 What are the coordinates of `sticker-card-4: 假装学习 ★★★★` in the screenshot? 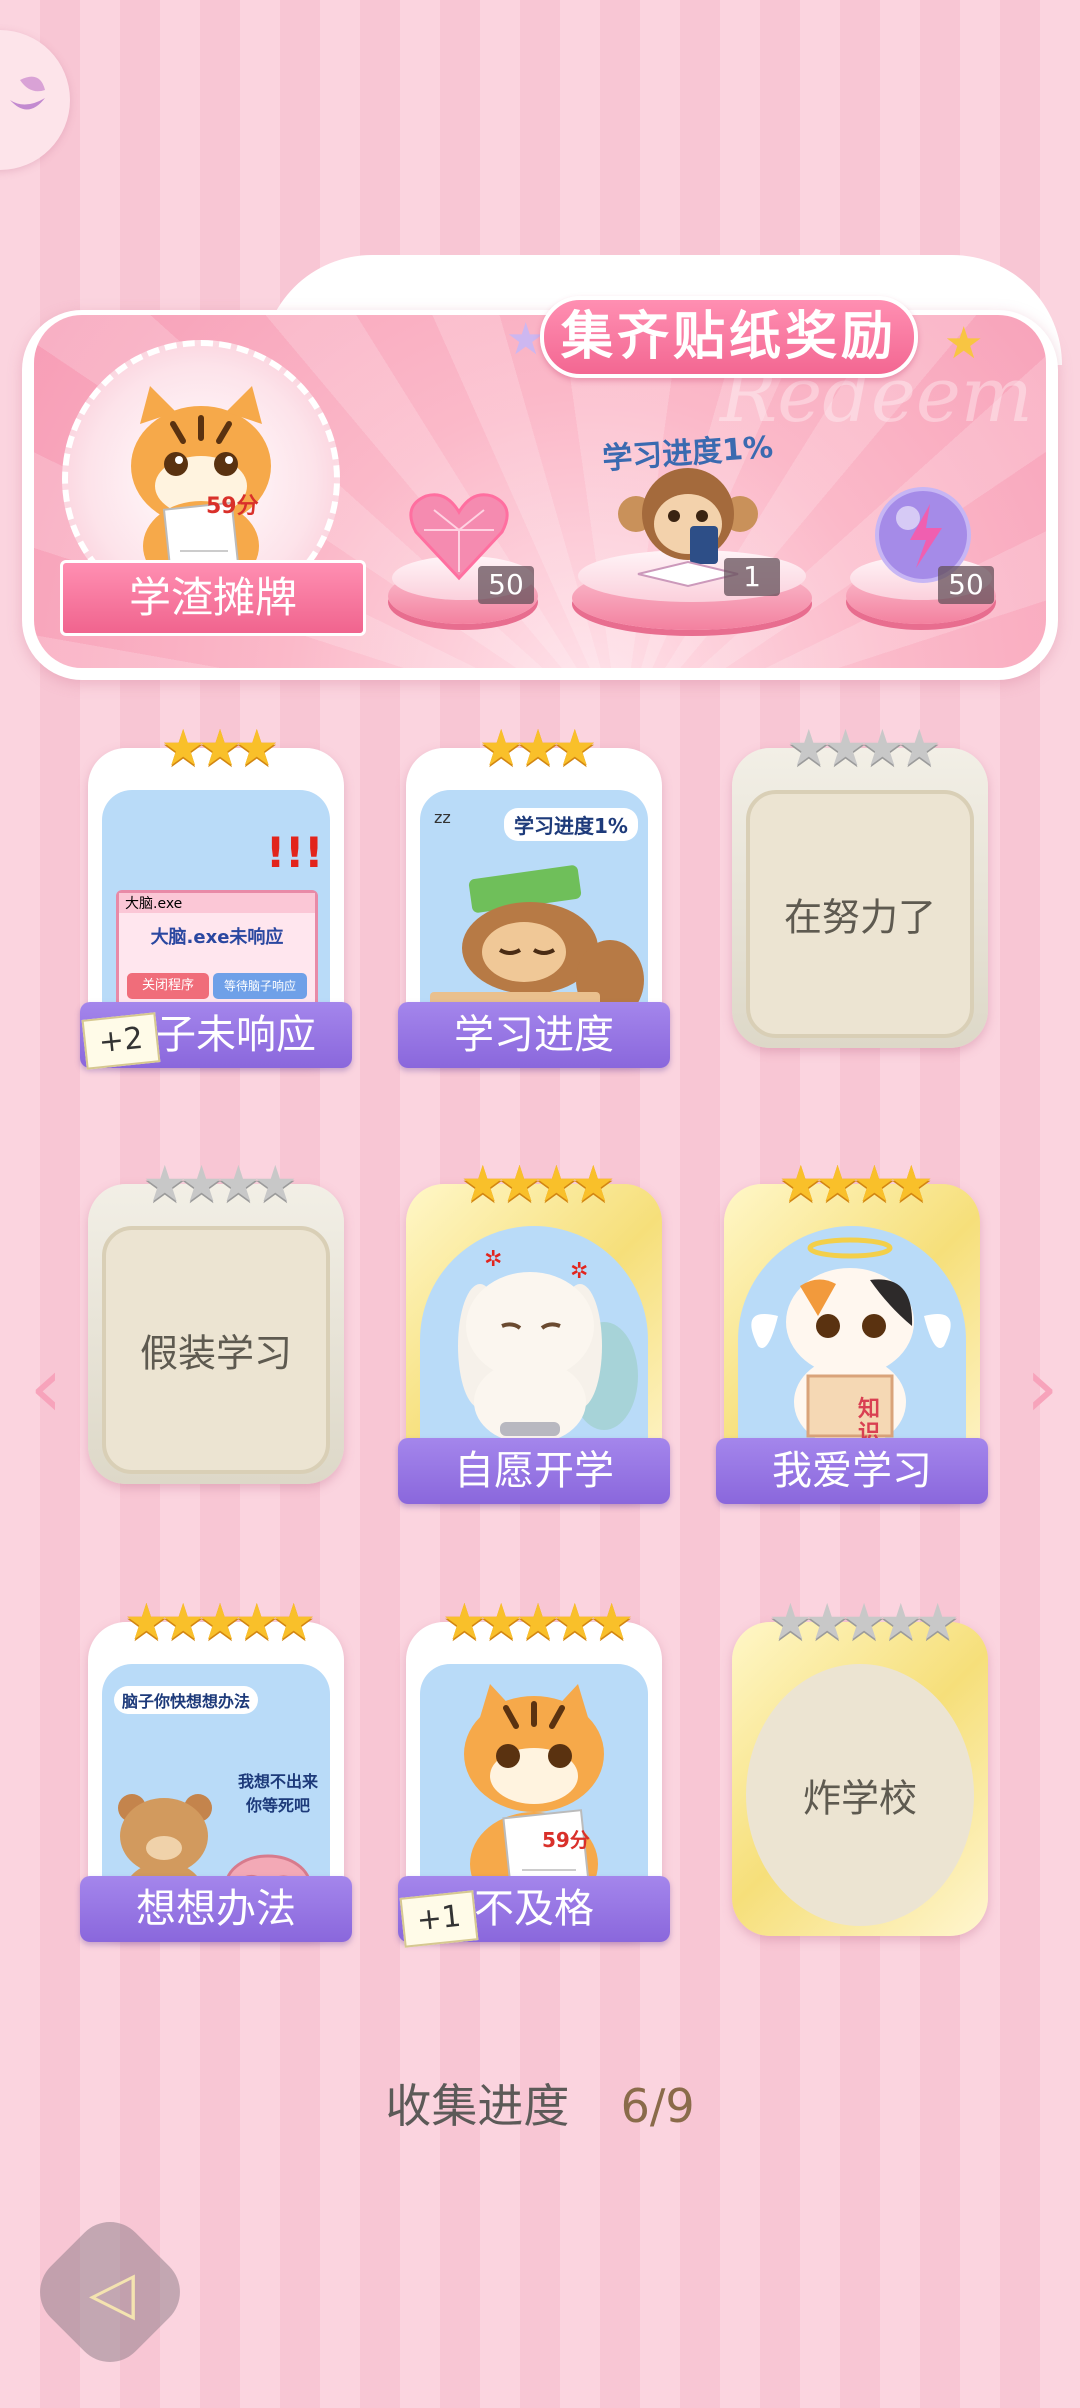 It's located at (216, 1327).